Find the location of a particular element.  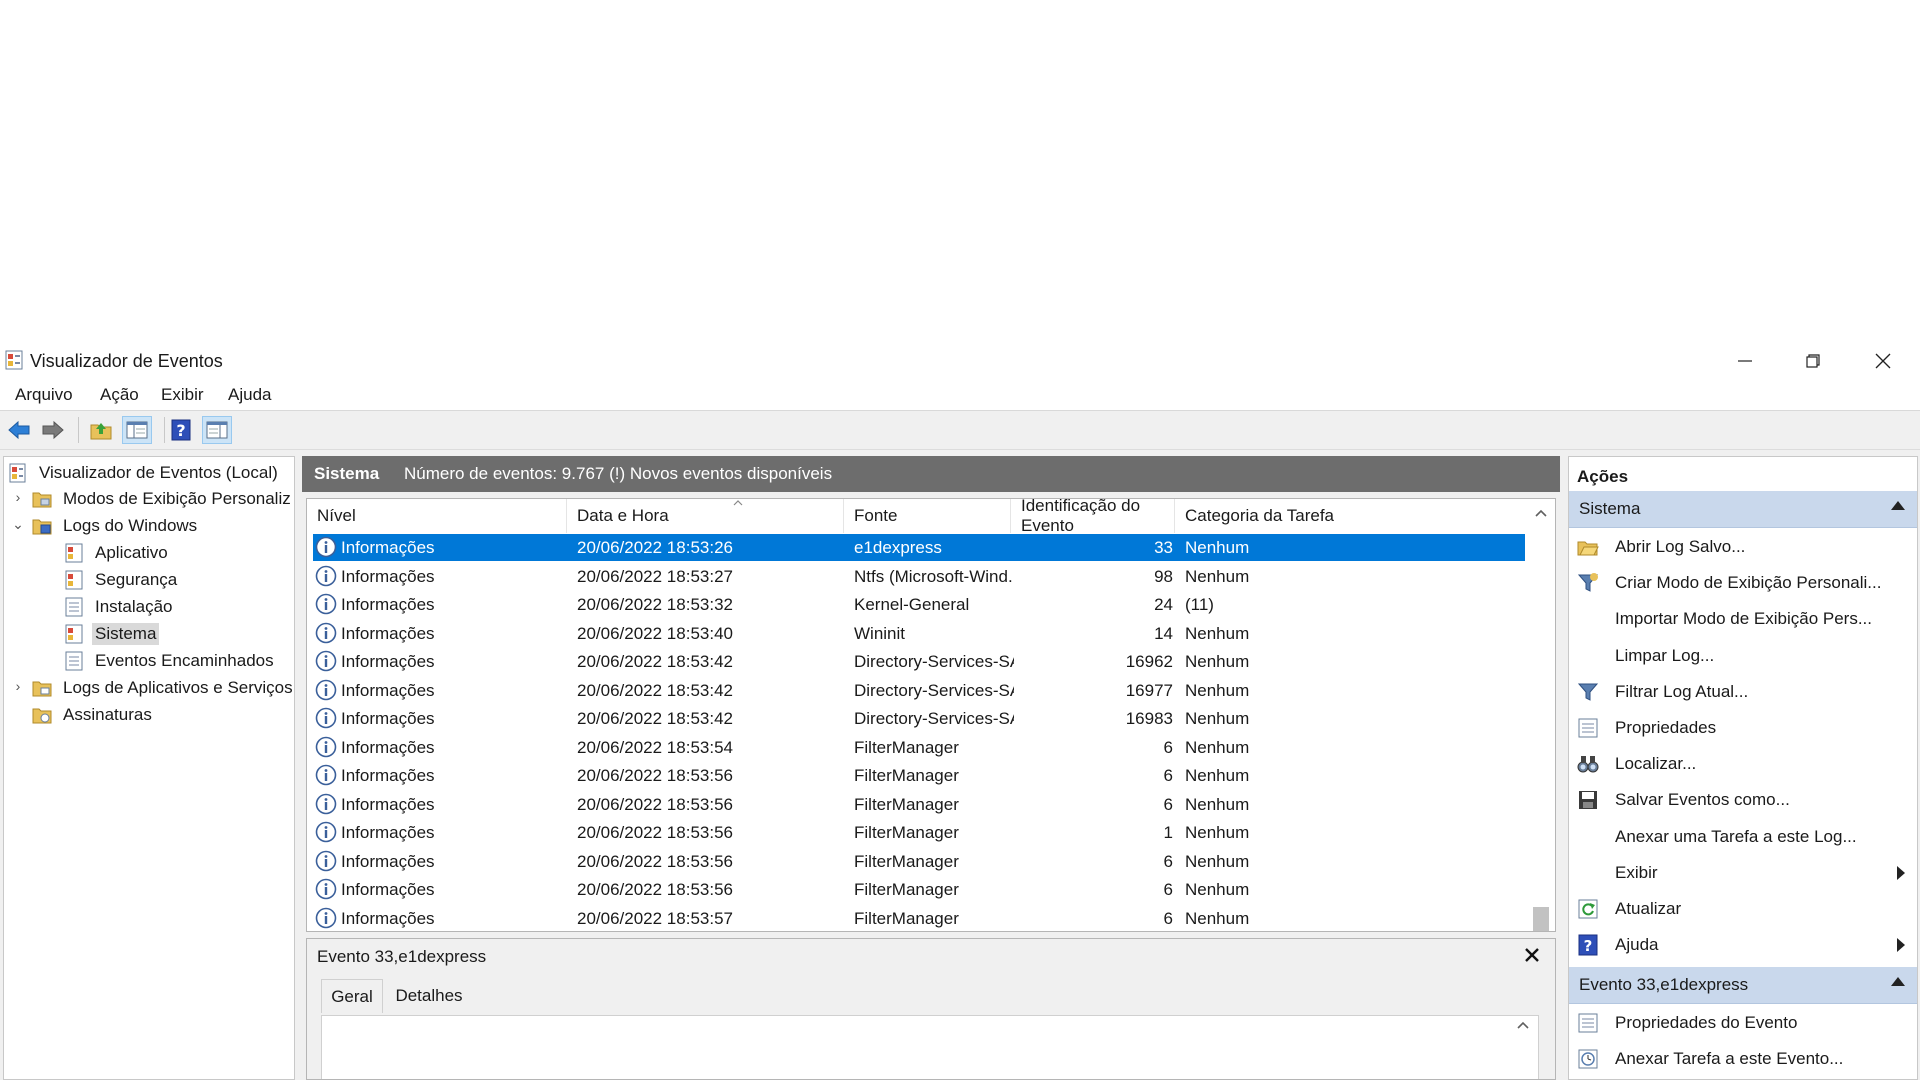

action-item: Exibir is located at coordinates (1743, 872).